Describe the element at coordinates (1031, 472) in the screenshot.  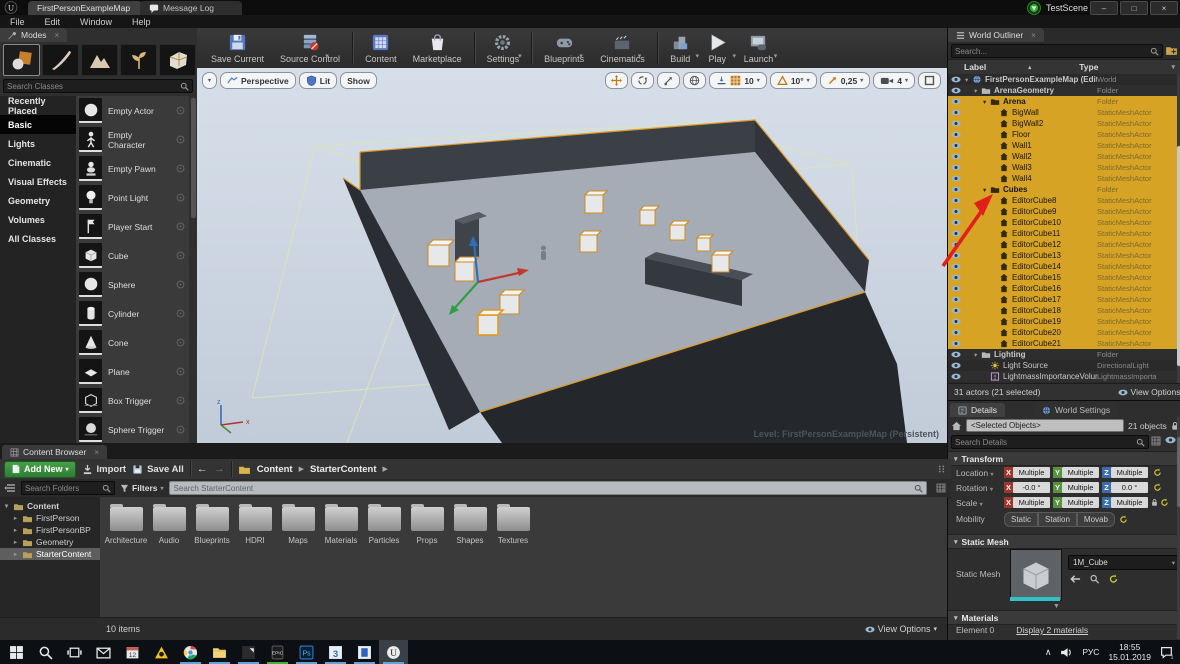
I see `axis-x-value: Multiple` at that location.